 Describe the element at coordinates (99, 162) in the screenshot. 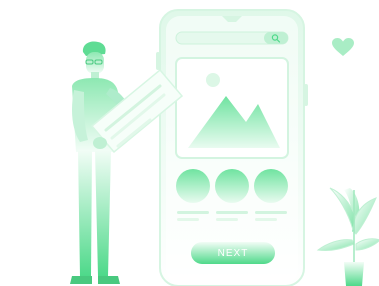

I see `person-figure` at that location.